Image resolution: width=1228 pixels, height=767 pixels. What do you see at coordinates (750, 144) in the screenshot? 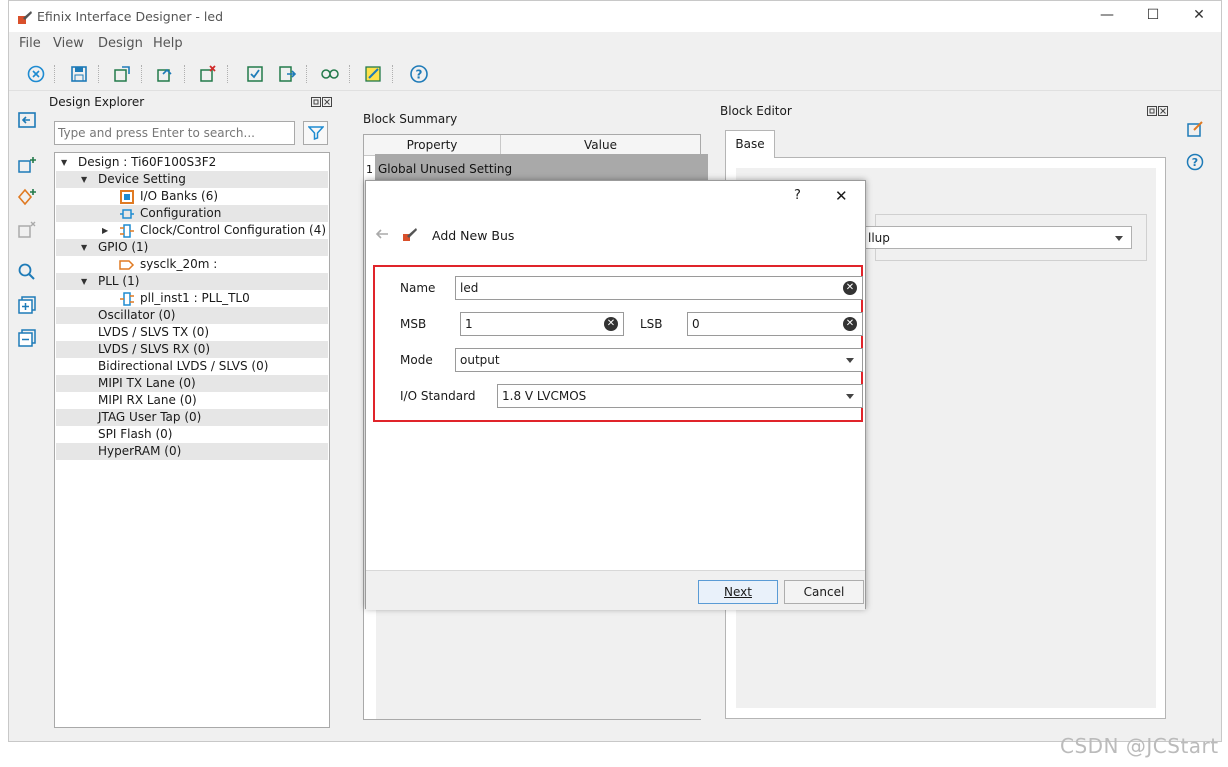
I see `tab-base: Base` at bounding box center [750, 144].